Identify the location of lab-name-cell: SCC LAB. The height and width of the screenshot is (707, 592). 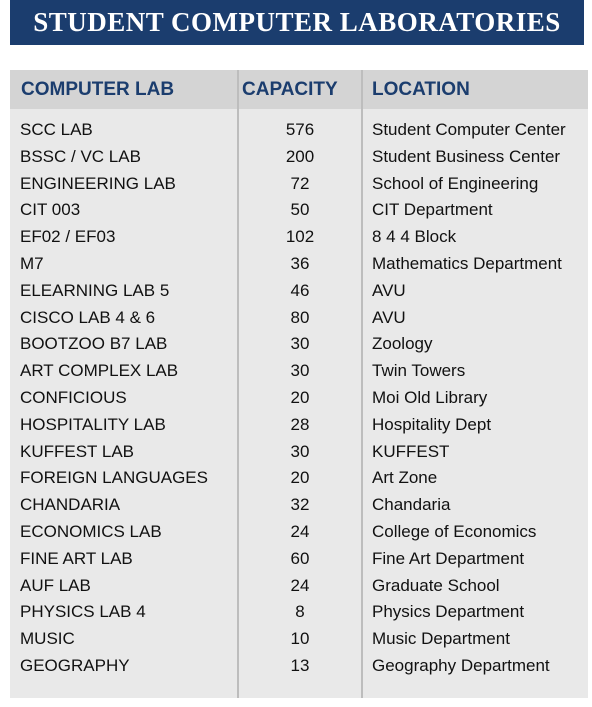
(56, 129).